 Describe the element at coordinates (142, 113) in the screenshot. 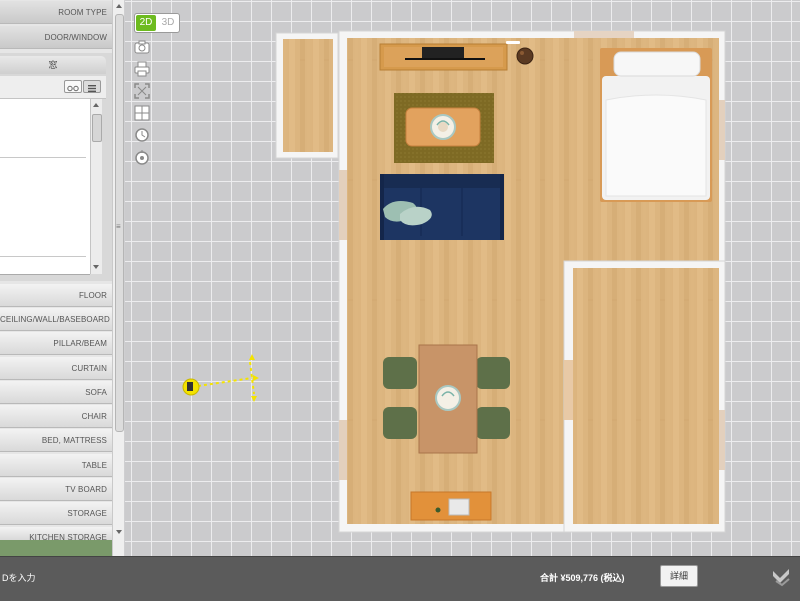

I see `grid-icon` at that location.